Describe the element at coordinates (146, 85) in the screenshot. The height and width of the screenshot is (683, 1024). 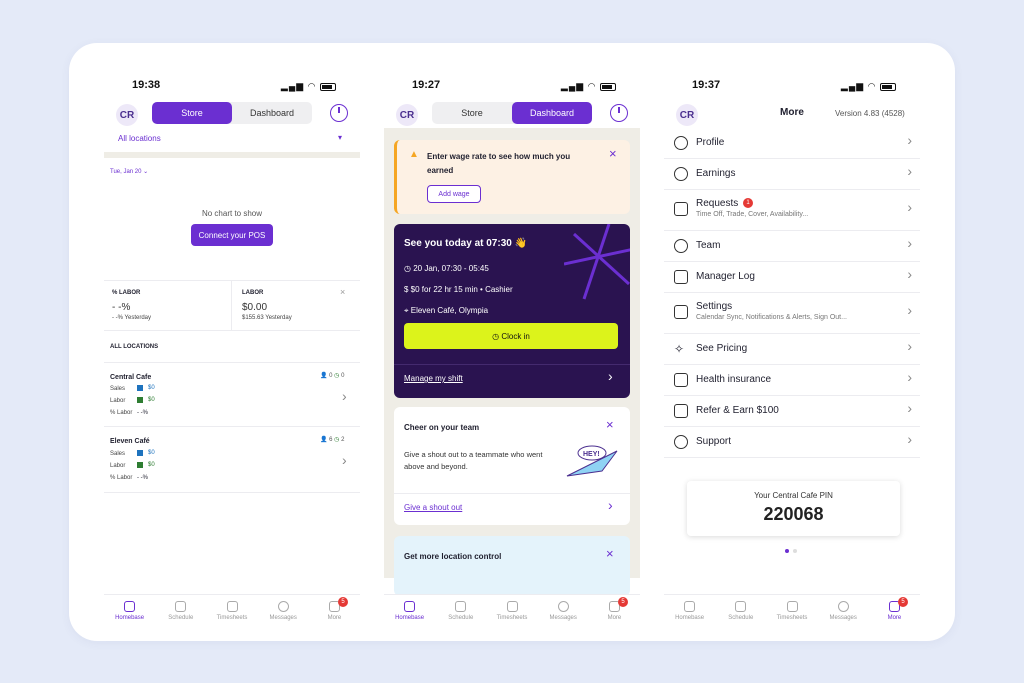
I see `status-time: 19:38` at that location.